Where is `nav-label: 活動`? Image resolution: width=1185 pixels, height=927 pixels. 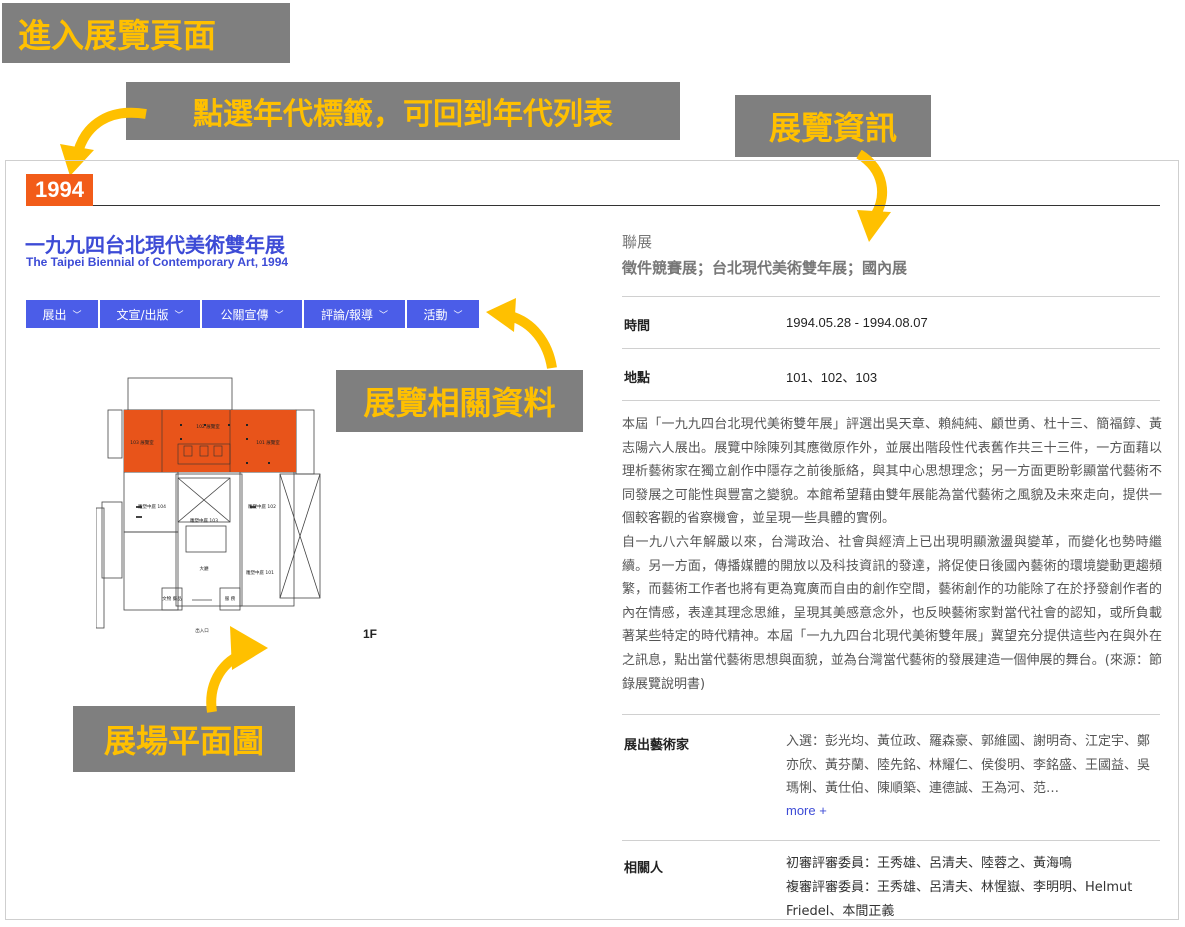
nav-label: 活動 is located at coordinates (435, 314).